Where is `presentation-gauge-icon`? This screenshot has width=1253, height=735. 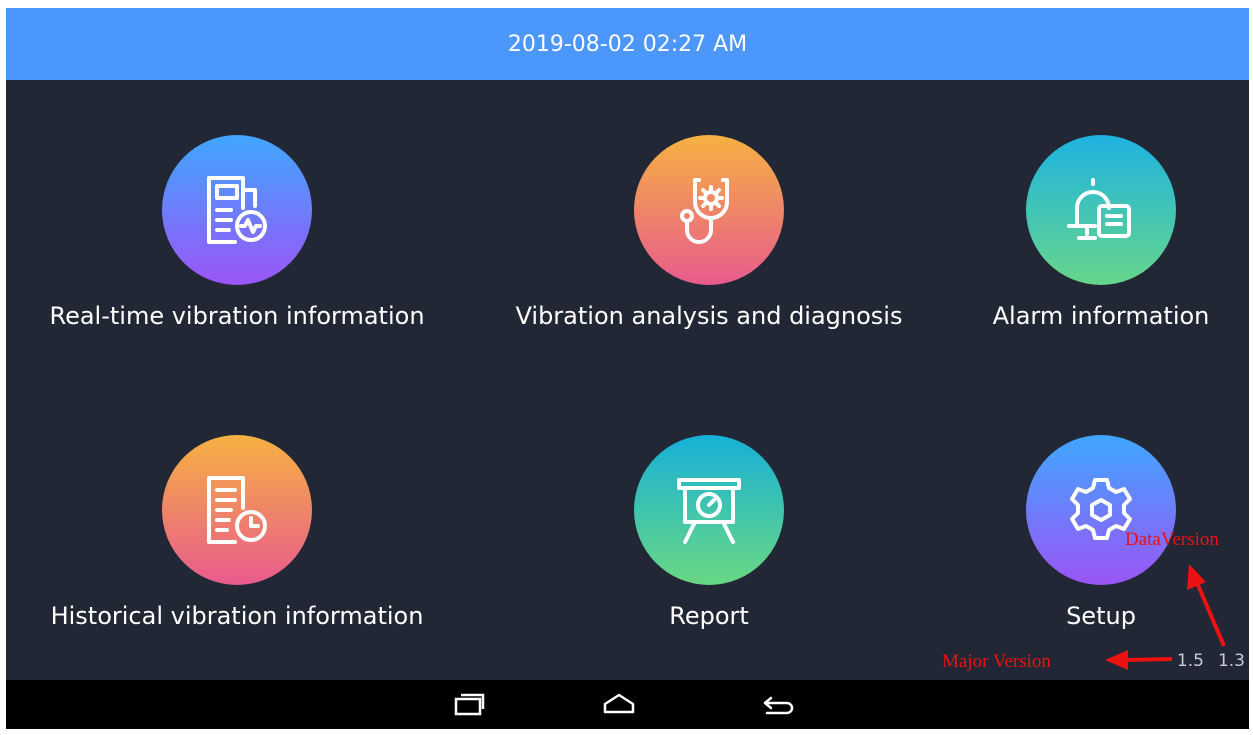 presentation-gauge-icon is located at coordinates (709, 510).